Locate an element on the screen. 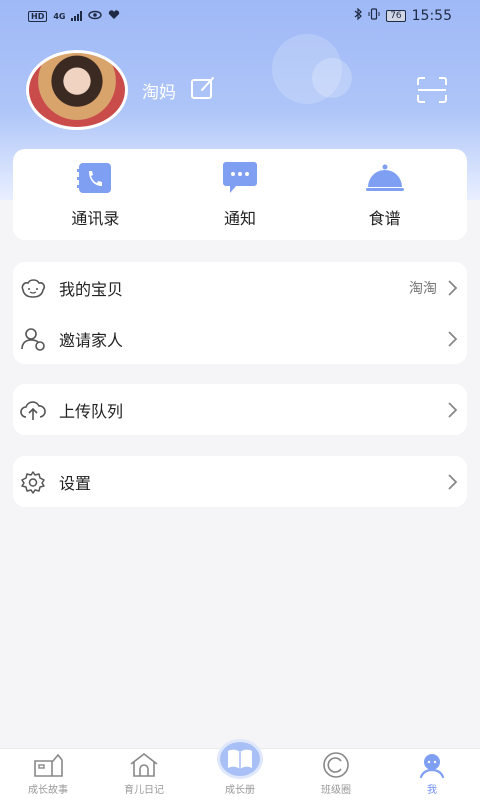  menu-upload-queue: 上传队列 is located at coordinates (240, 409).